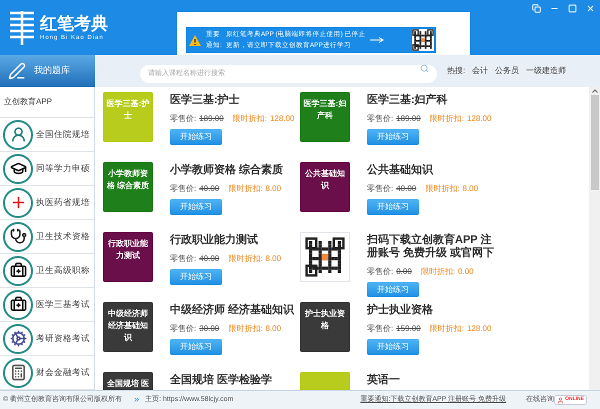  I want to click on retail-price: 0.00, so click(404, 272).